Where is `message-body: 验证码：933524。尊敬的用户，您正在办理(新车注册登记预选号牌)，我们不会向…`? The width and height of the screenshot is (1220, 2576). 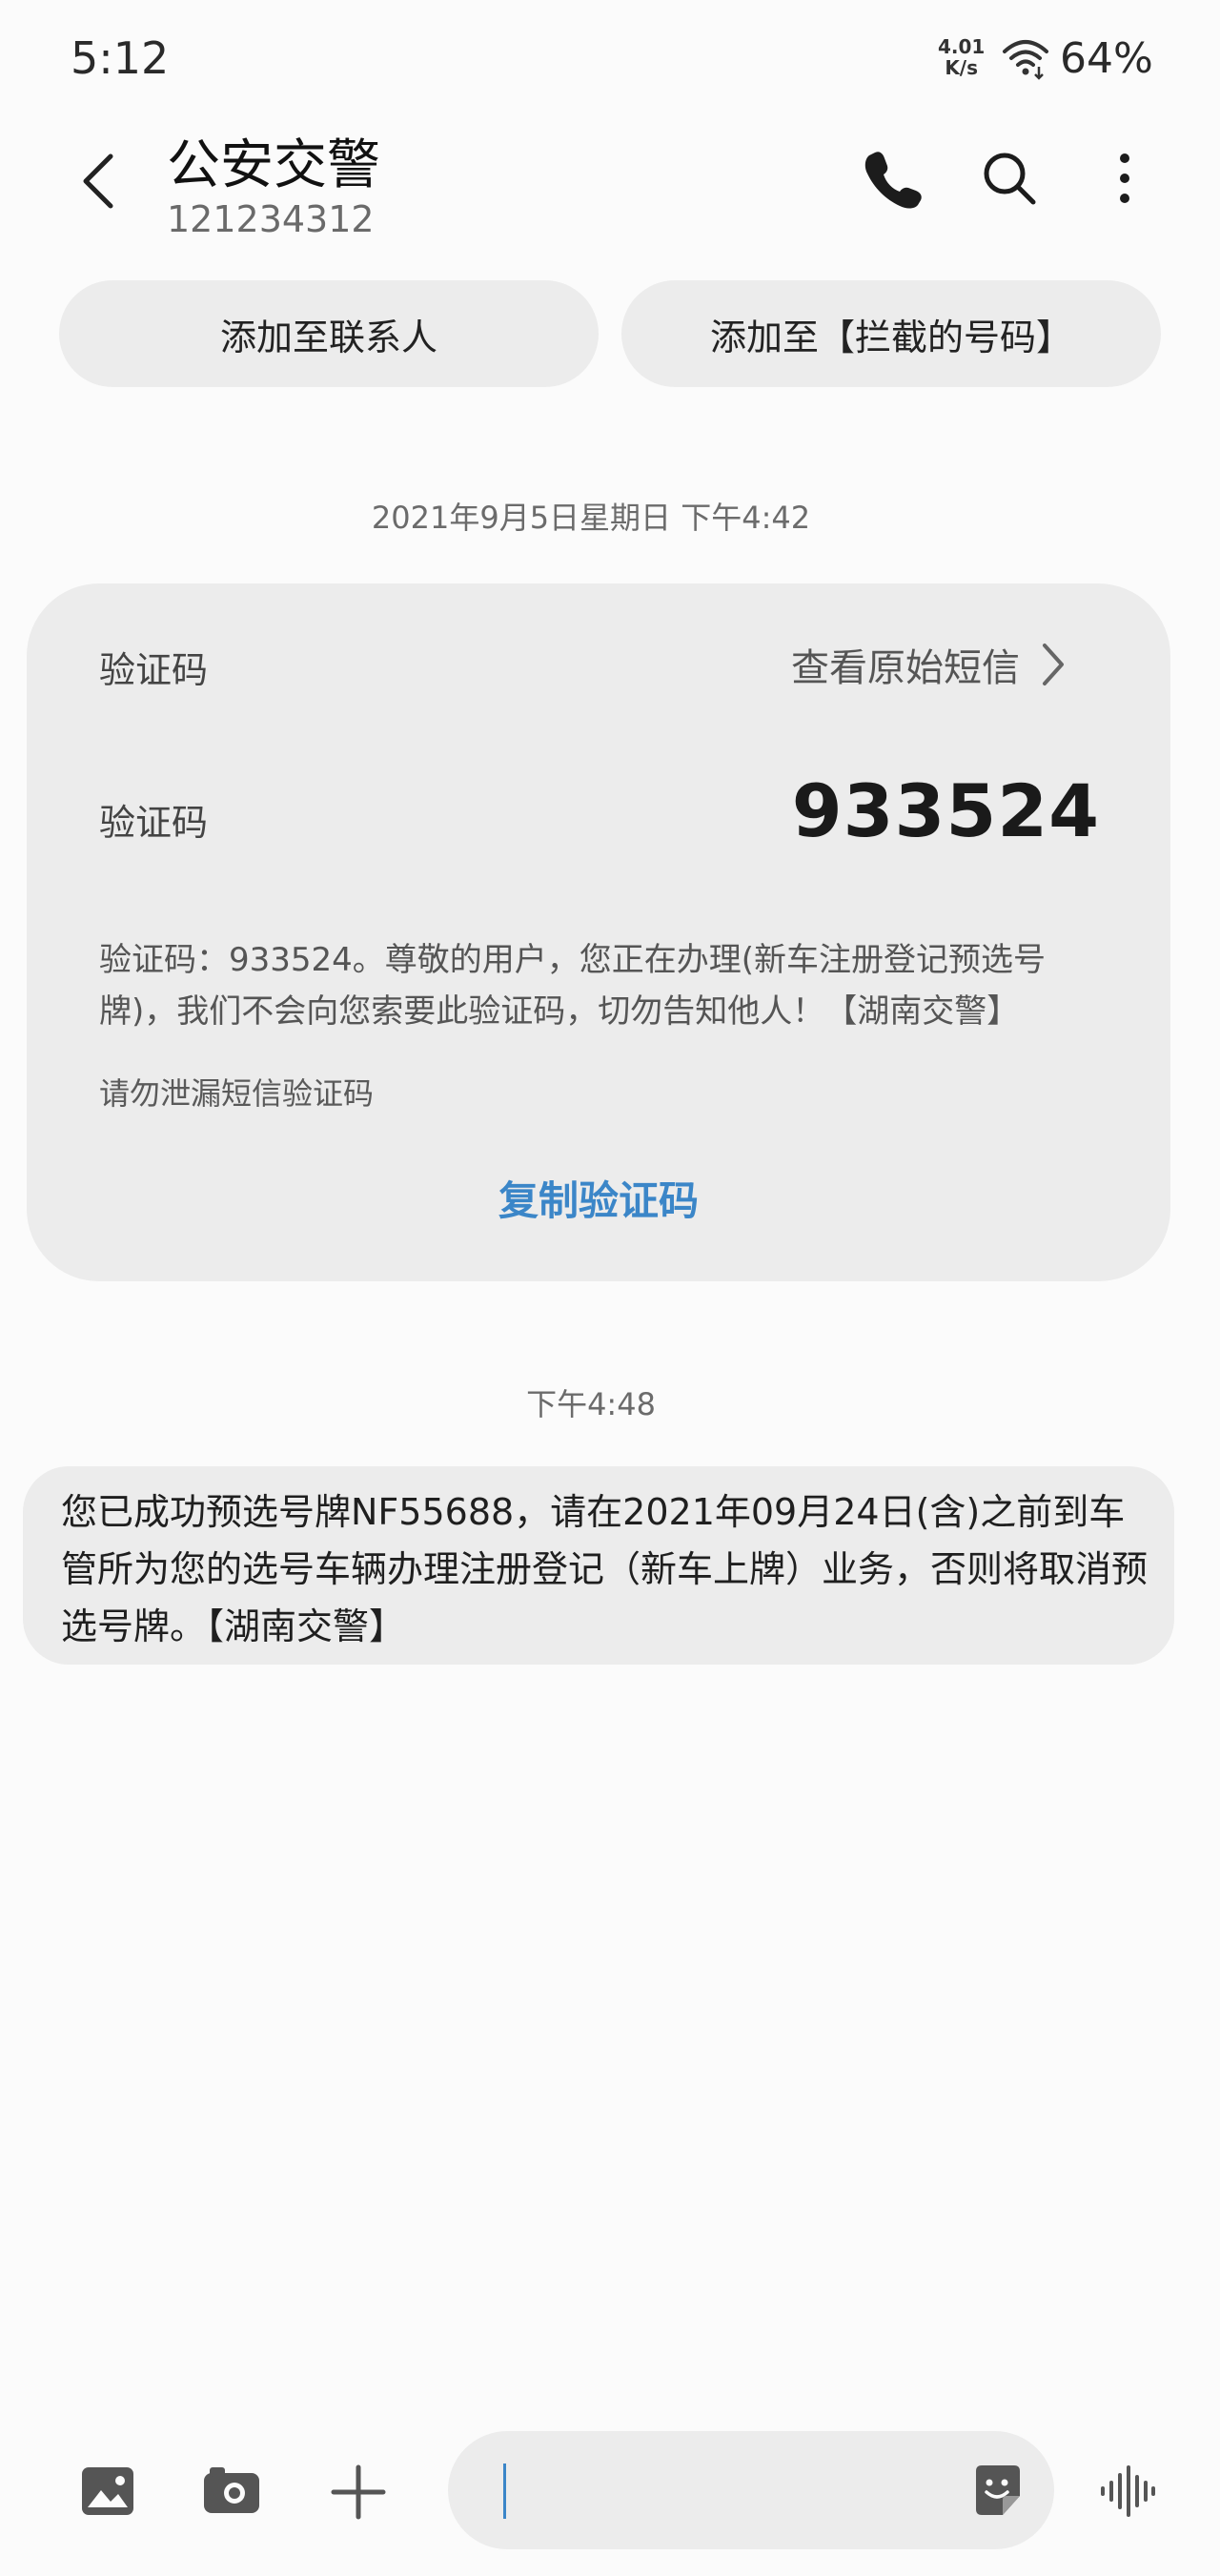
message-body: 验证码：933524。尊敬的用户，您正在办理(新车注册登记预选号牌)，我们不会向… is located at coordinates (573, 986).